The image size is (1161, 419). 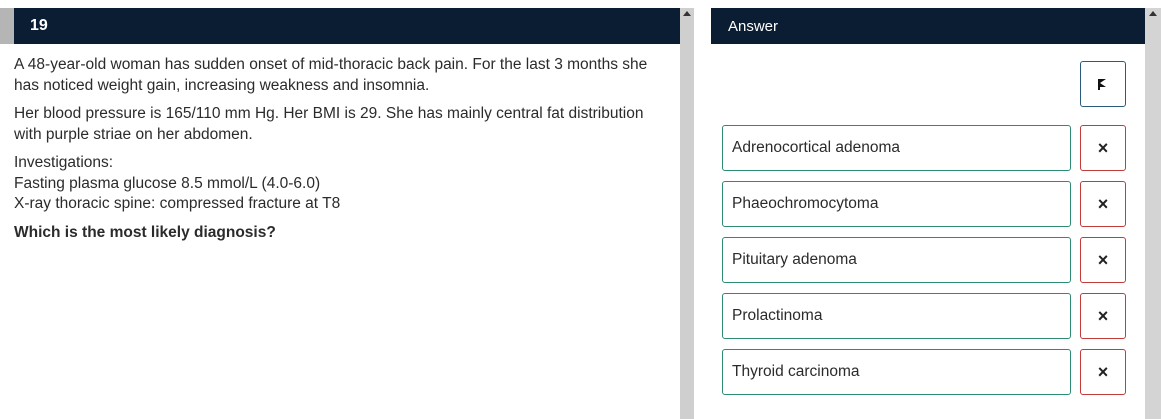 I want to click on answer-option-2: Phaeochromocytoma, so click(x=896, y=204).